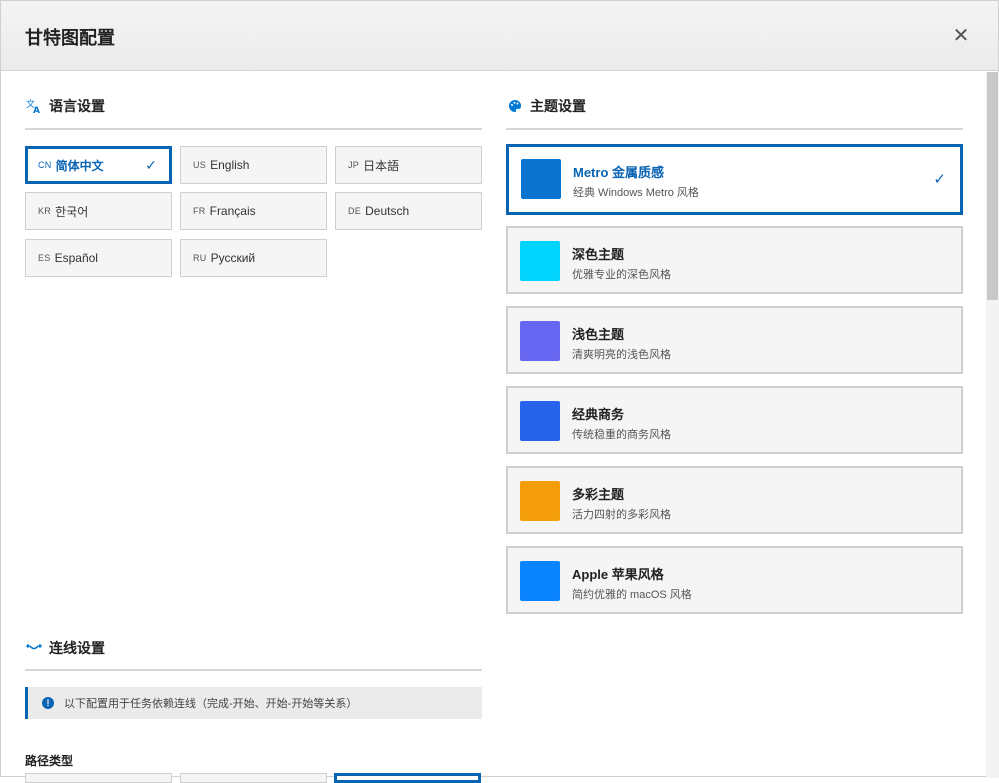 The image size is (999, 783). What do you see at coordinates (200, 165) in the screenshot?
I see `language-code: US` at bounding box center [200, 165].